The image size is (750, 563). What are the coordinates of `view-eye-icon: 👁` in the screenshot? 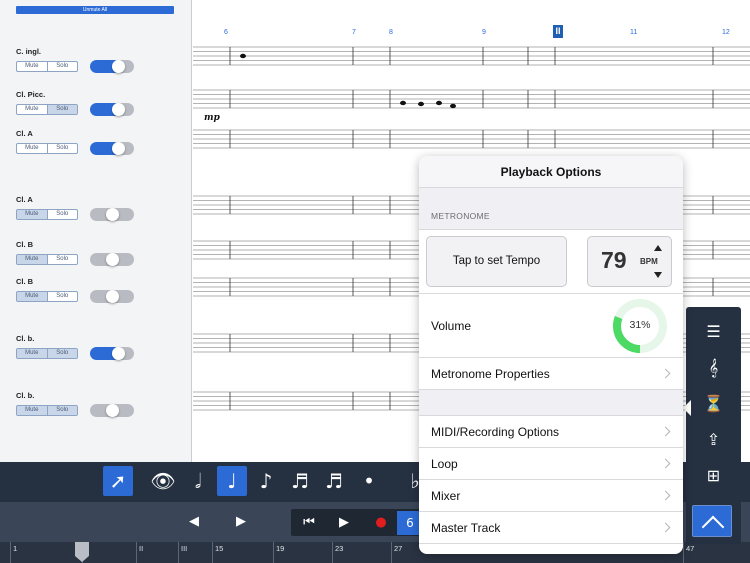 It's located at (163, 481).